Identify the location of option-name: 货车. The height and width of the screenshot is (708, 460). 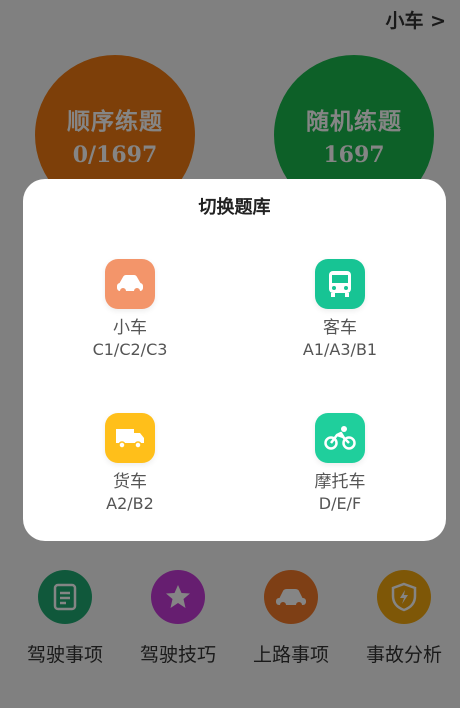
(130, 482).